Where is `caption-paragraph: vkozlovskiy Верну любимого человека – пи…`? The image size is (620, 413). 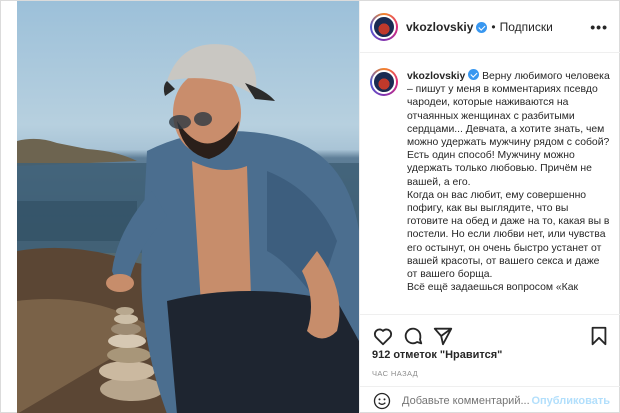 caption-paragraph: vkozlovskiy Верну любимого человека – пи… is located at coordinates (509, 128).